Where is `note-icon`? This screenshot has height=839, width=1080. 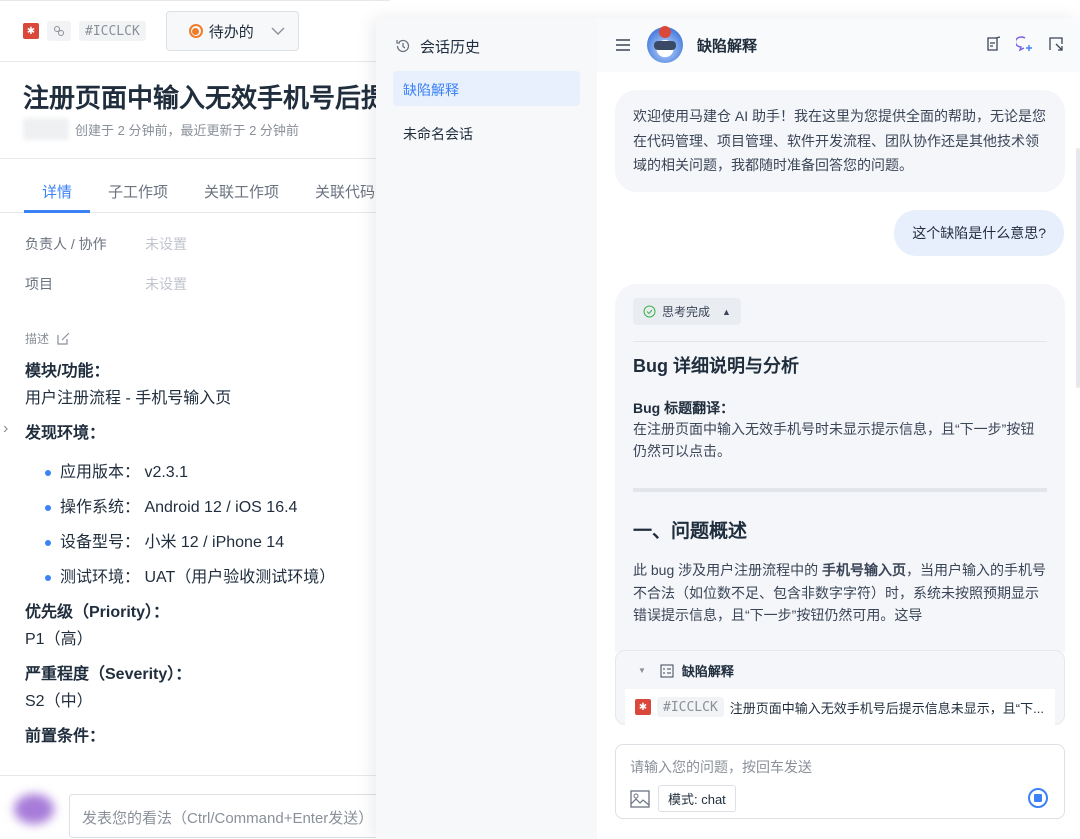
note-icon is located at coordinates (994, 44).